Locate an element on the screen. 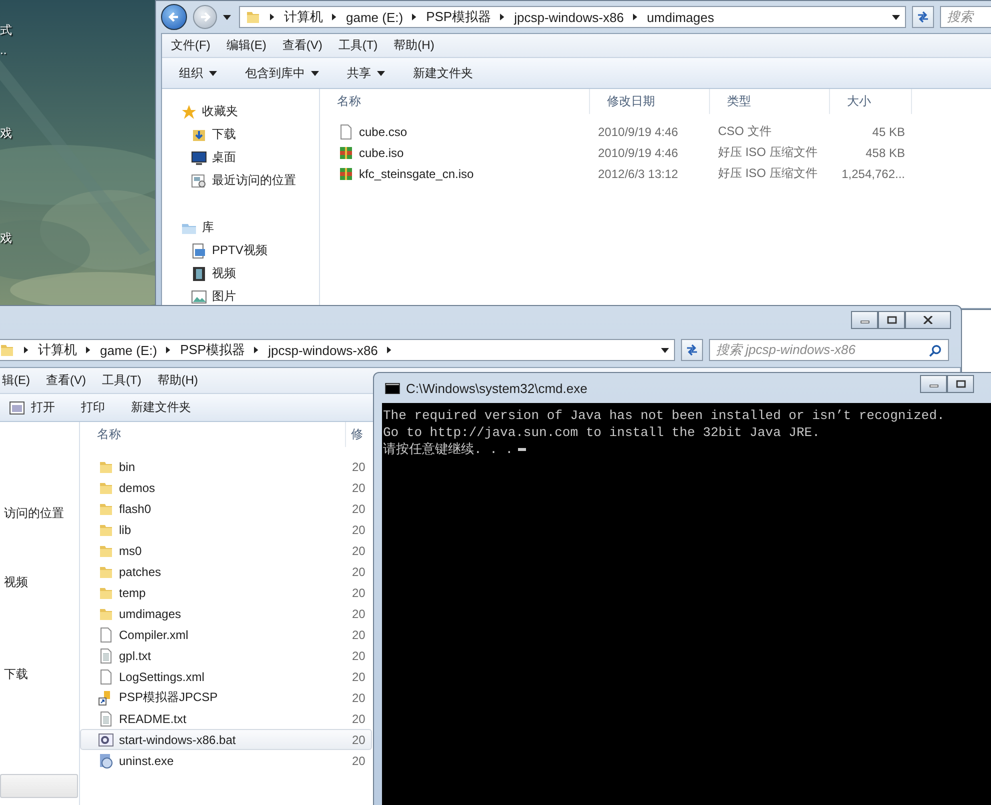 The image size is (991, 805). toolbar-button: 共享 is located at coordinates (366, 73).